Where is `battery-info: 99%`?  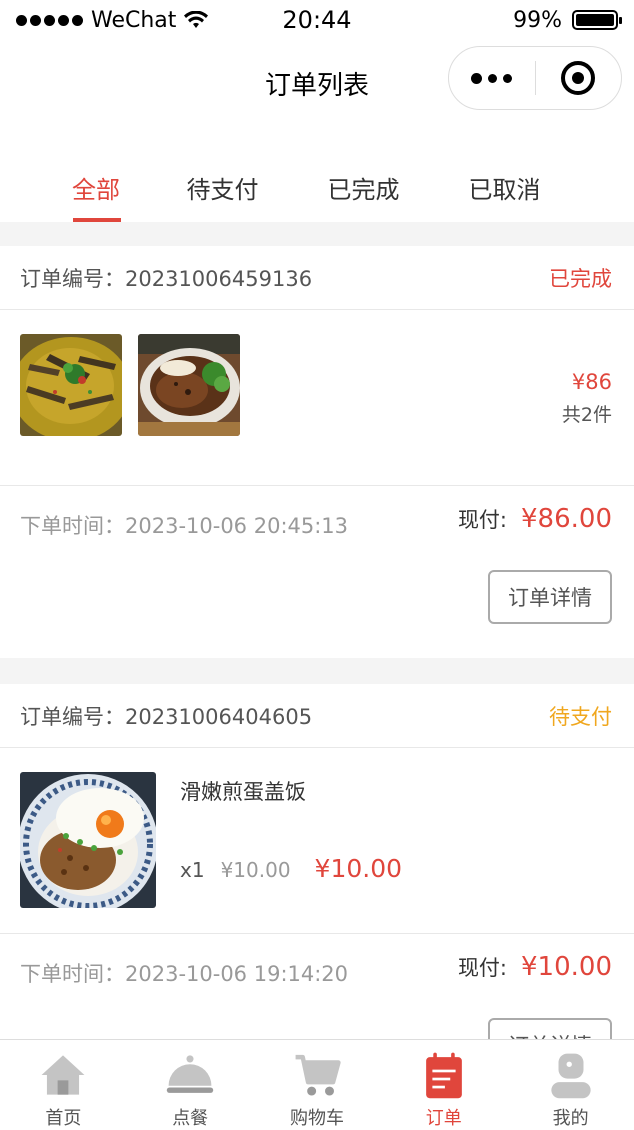 battery-info: 99% is located at coordinates (567, 20).